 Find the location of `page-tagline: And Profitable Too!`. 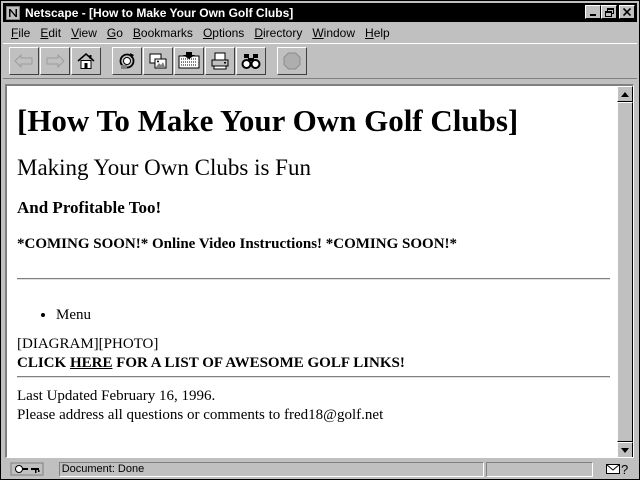

page-tagline: And Profitable Too! is located at coordinates (89, 207).